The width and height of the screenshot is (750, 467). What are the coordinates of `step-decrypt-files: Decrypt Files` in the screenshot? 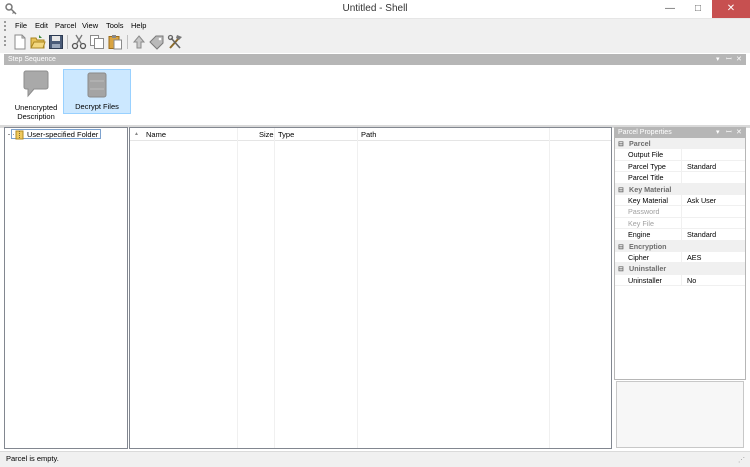 It's located at (97, 91).